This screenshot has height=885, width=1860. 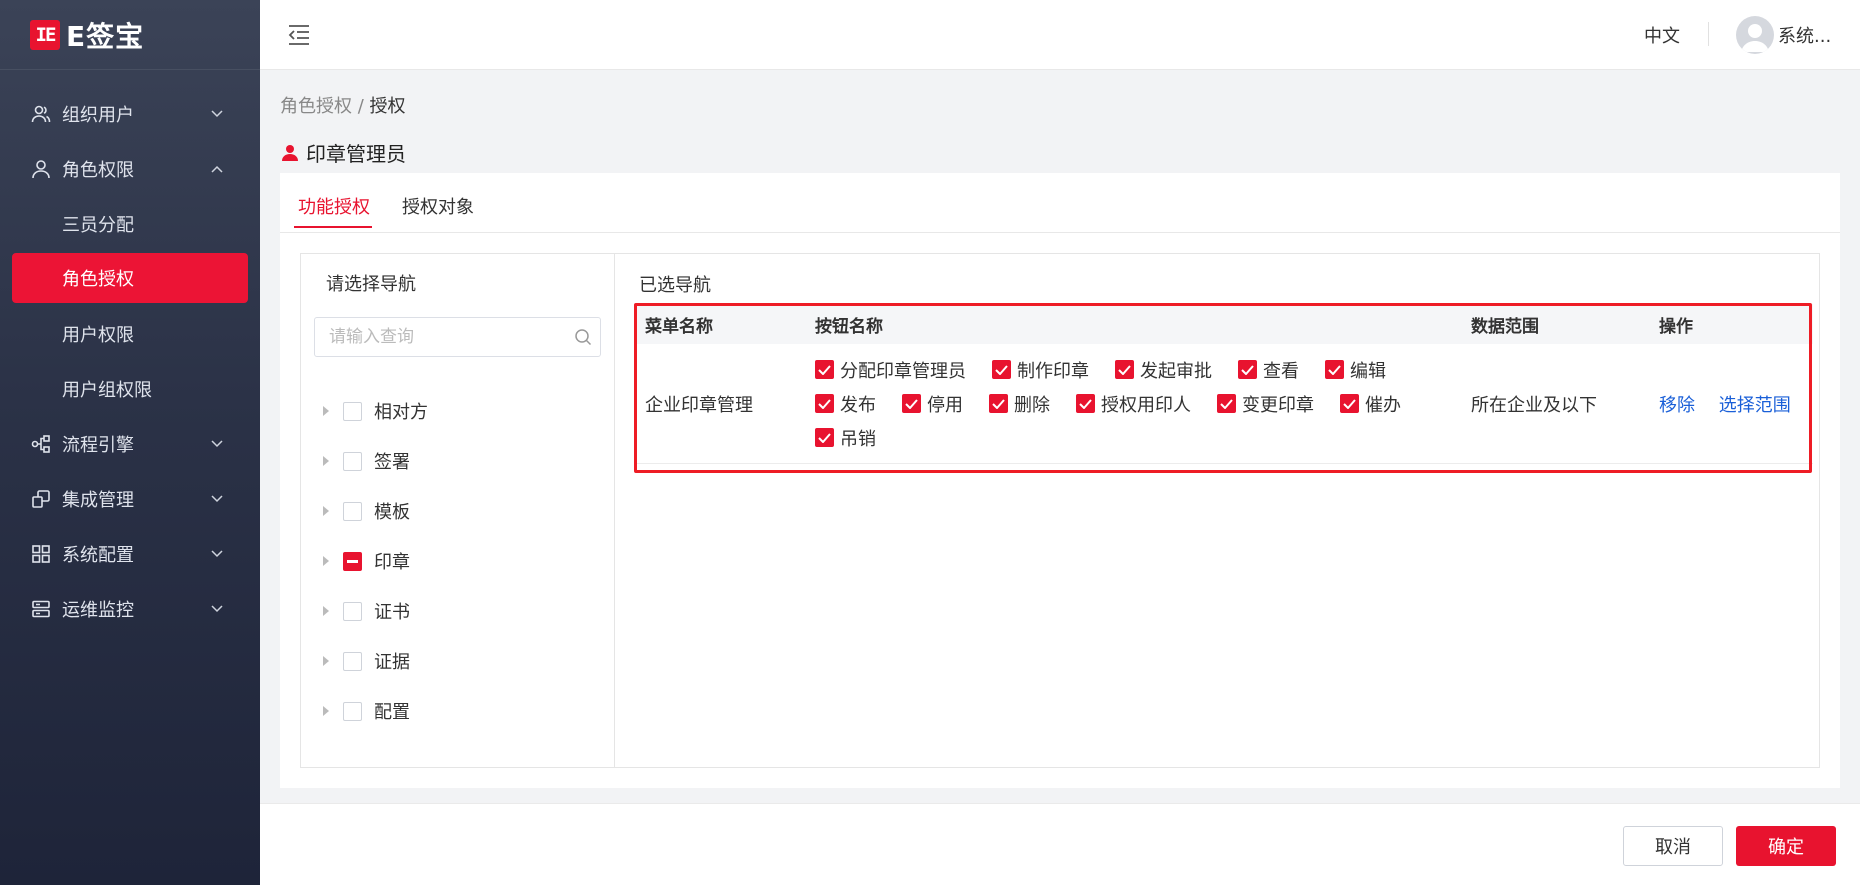 I want to click on language-switch: 中文, so click(x=1662, y=35).